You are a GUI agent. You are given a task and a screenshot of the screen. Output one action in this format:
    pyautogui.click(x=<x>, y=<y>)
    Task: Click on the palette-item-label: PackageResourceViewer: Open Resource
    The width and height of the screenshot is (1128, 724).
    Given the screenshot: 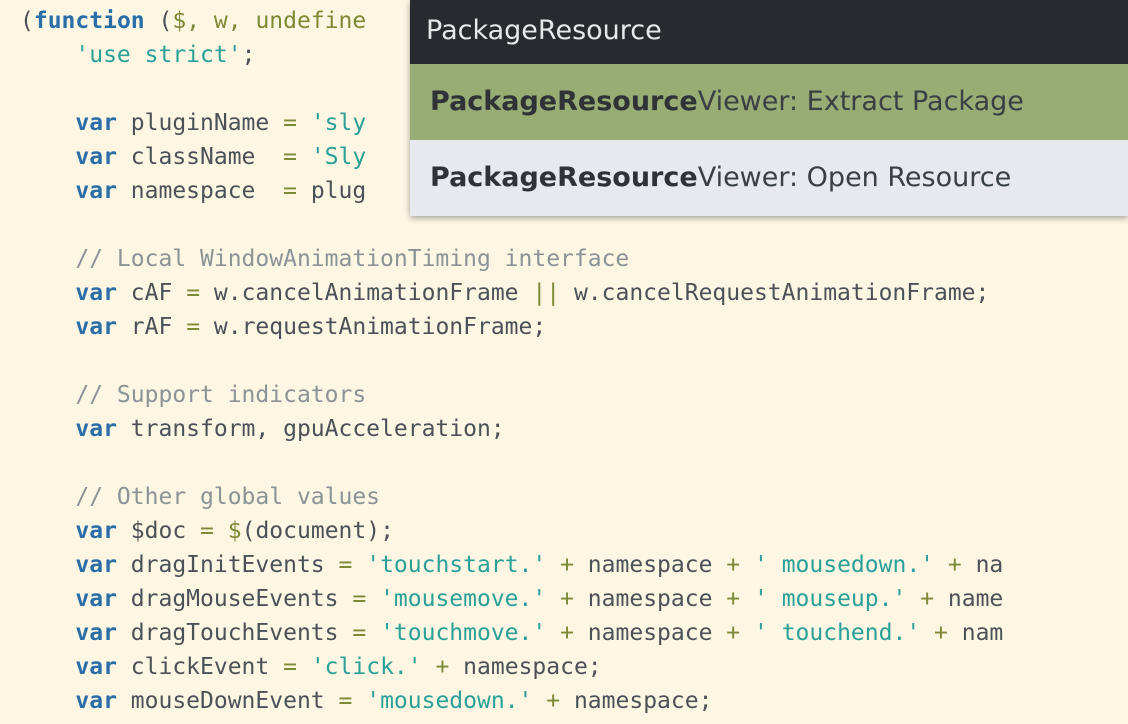 What is the action you would take?
    pyautogui.click(x=720, y=178)
    